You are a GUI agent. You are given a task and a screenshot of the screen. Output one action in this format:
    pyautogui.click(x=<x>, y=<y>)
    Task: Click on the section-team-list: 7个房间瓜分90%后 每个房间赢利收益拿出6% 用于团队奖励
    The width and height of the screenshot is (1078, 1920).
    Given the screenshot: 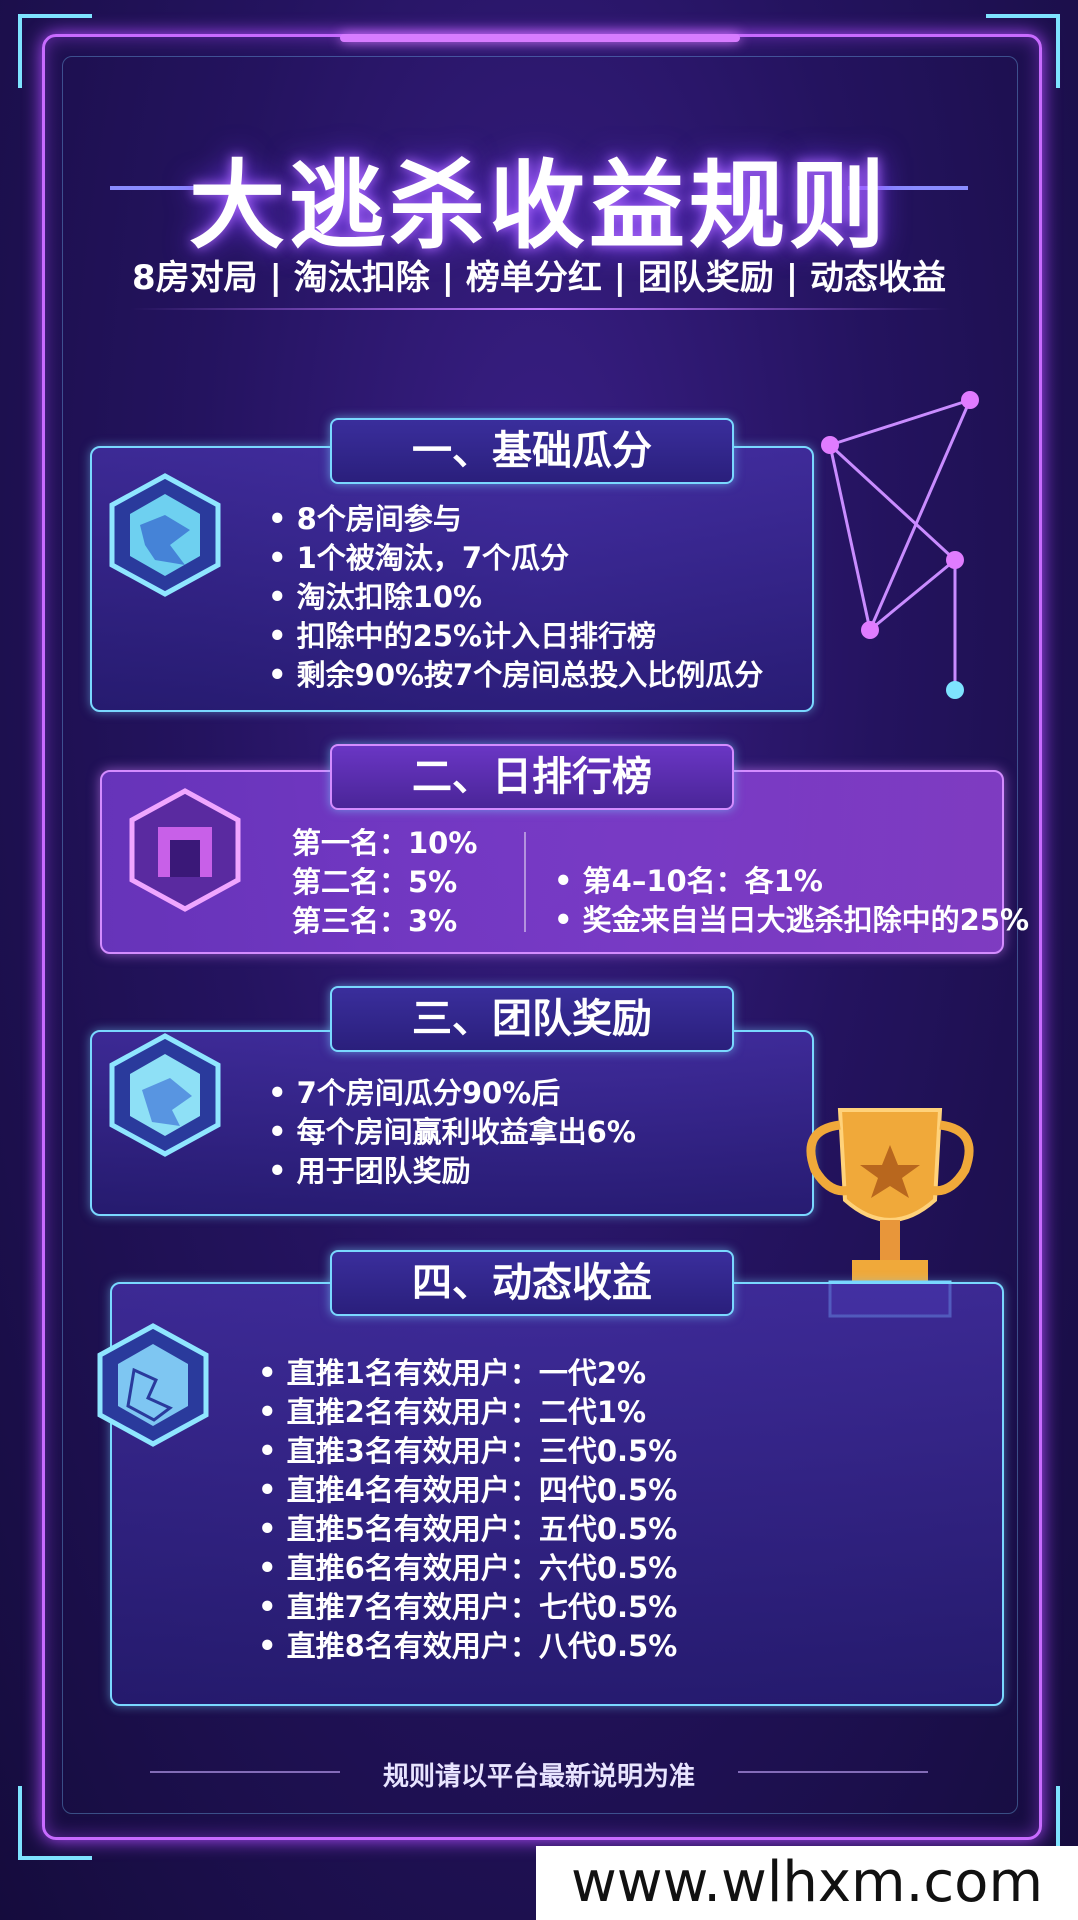 What is the action you would take?
    pyautogui.click(x=452, y=1132)
    